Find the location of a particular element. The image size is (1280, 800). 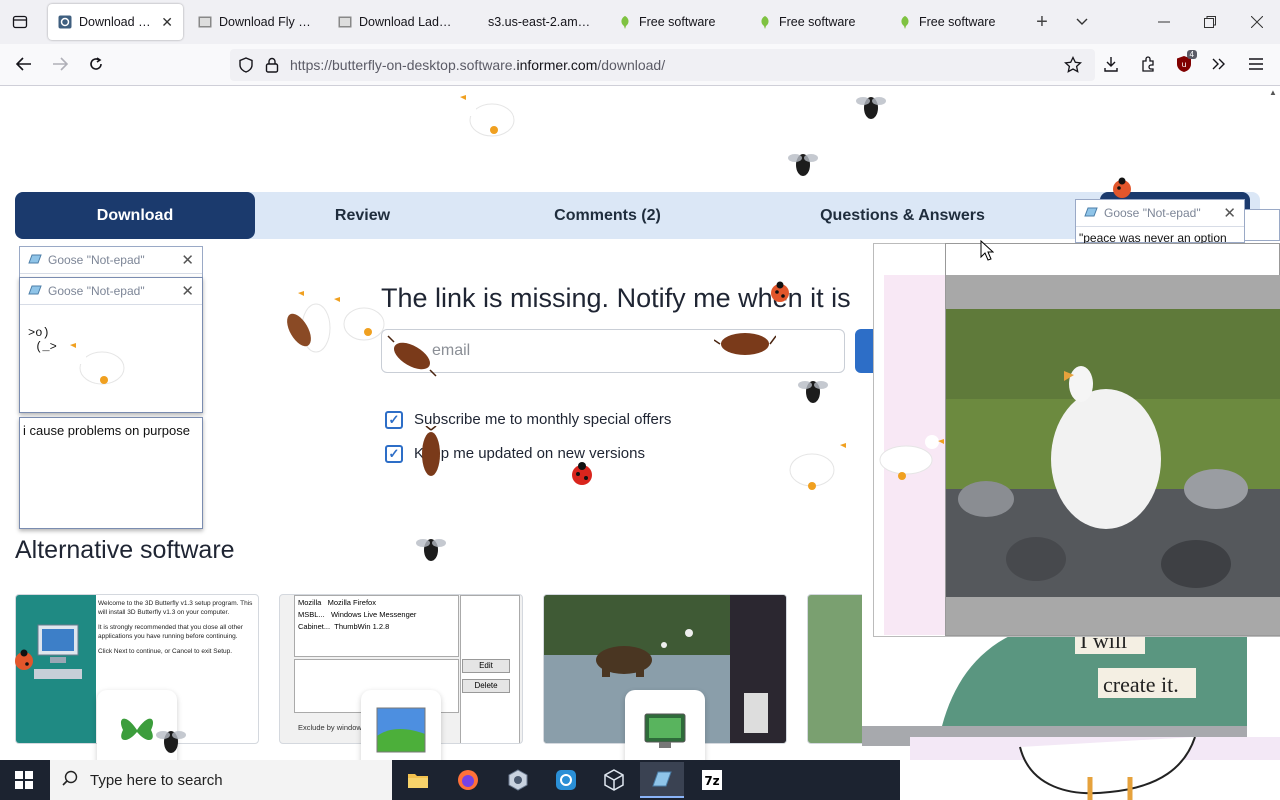

ascii-goose-text: >o) (_> is located at coordinates (42, 340).